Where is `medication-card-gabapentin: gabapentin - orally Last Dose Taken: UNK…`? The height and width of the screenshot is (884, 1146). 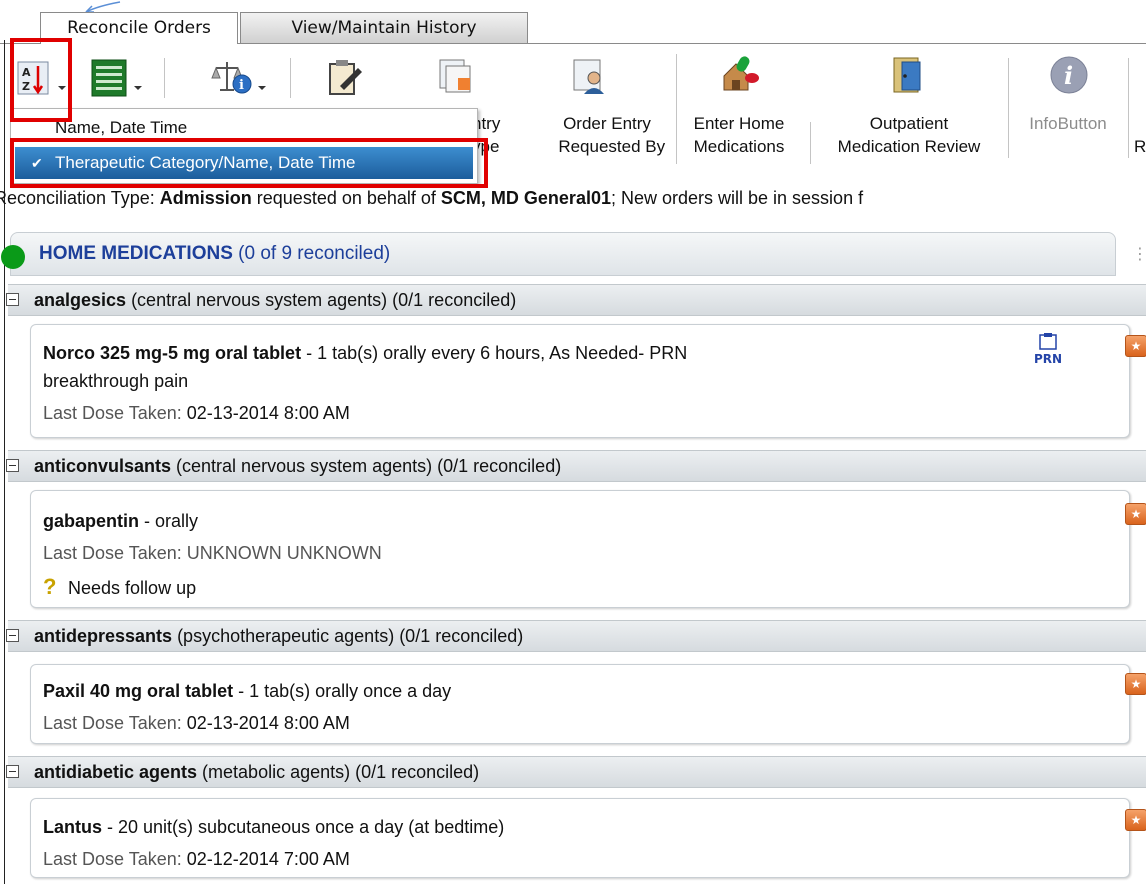
medication-card-gabapentin: gabapentin - orally Last Dose Taken: UNK… is located at coordinates (588, 549).